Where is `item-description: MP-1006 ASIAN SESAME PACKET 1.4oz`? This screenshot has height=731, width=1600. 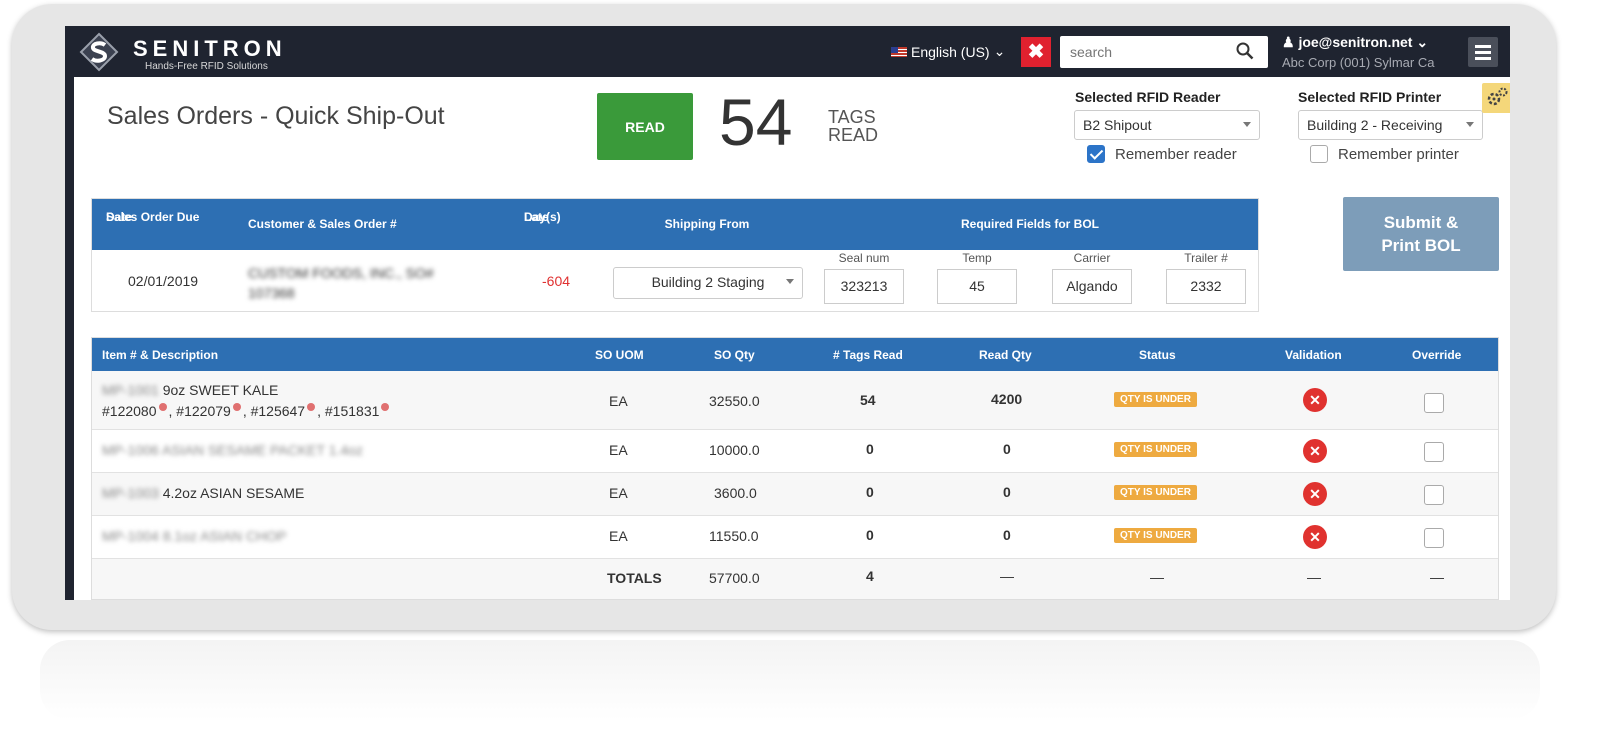 item-description: MP-1006 ASIAN SESAME PACKET 1.4oz is located at coordinates (232, 450).